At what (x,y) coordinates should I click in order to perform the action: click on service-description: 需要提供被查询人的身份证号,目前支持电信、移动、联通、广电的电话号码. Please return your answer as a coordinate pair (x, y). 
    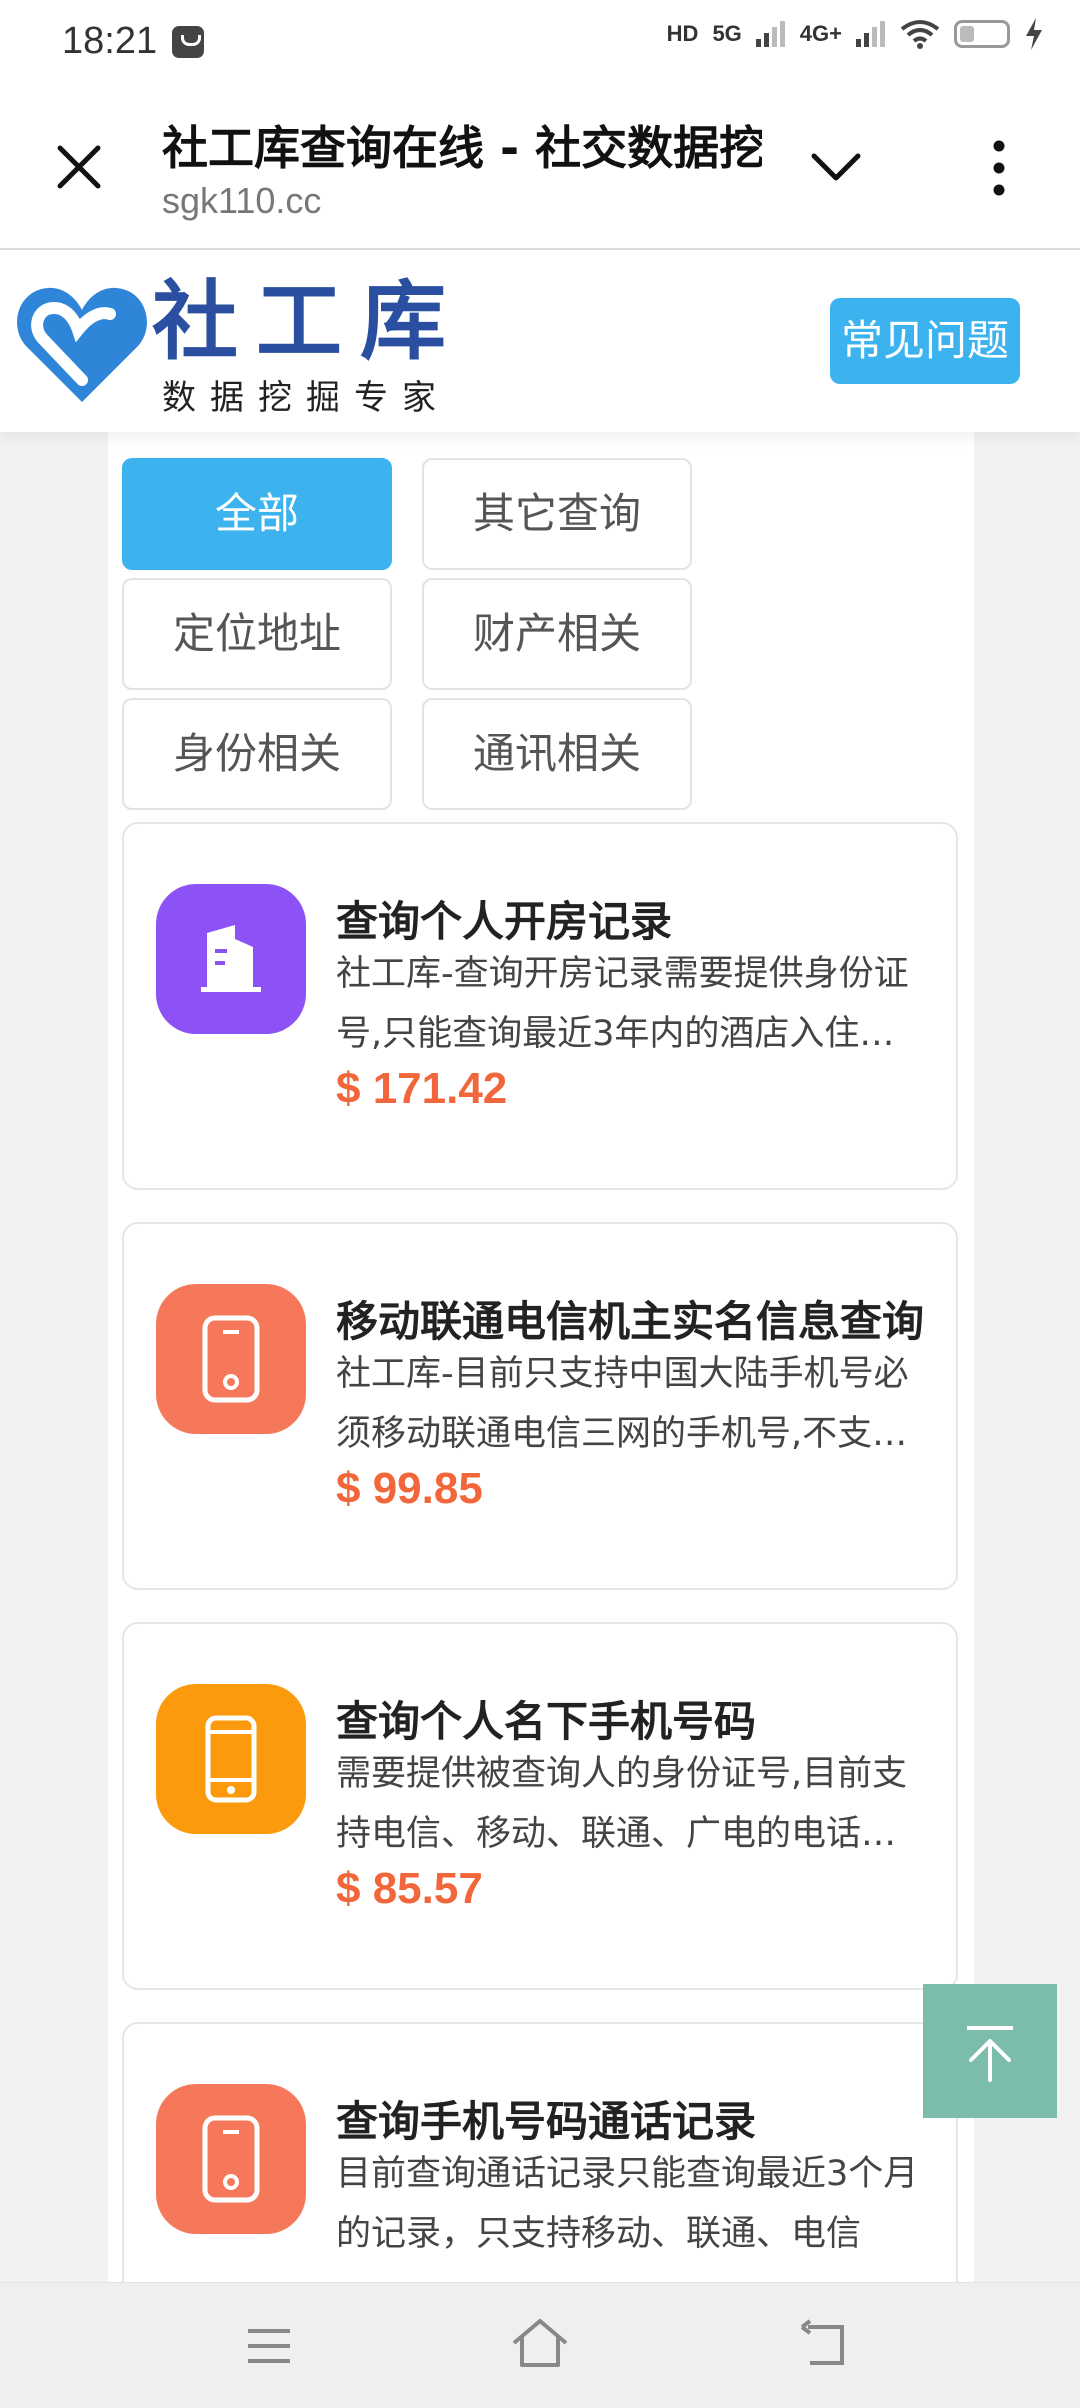
    Looking at the image, I should click on (622, 1804).